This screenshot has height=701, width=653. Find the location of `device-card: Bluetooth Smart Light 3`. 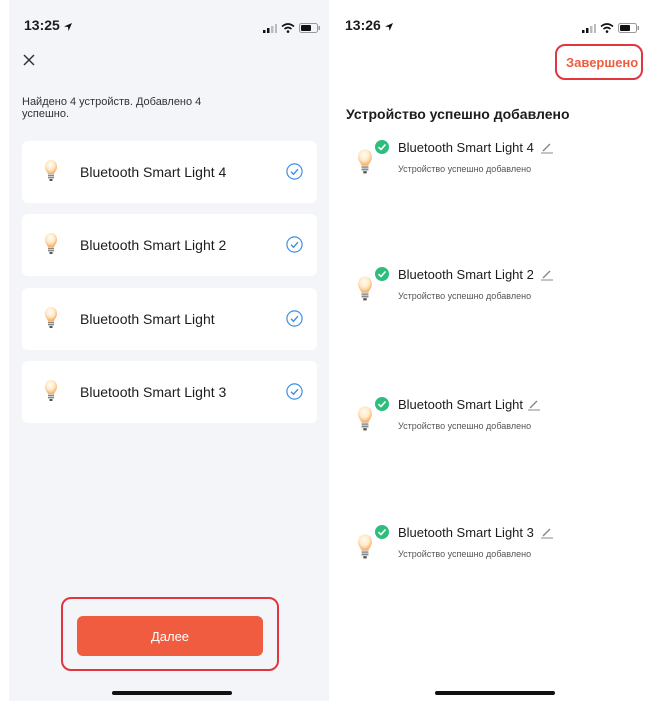

device-card: Bluetooth Smart Light 3 is located at coordinates (169, 392).